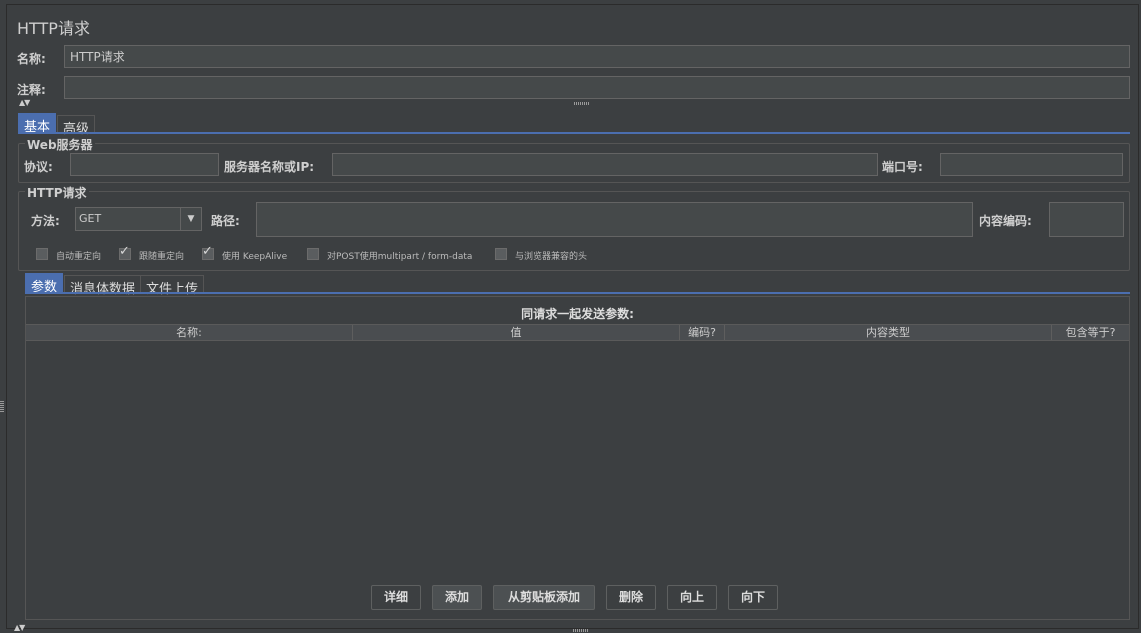  I want to click on tab-body-data: 消息体数据, so click(103, 286).